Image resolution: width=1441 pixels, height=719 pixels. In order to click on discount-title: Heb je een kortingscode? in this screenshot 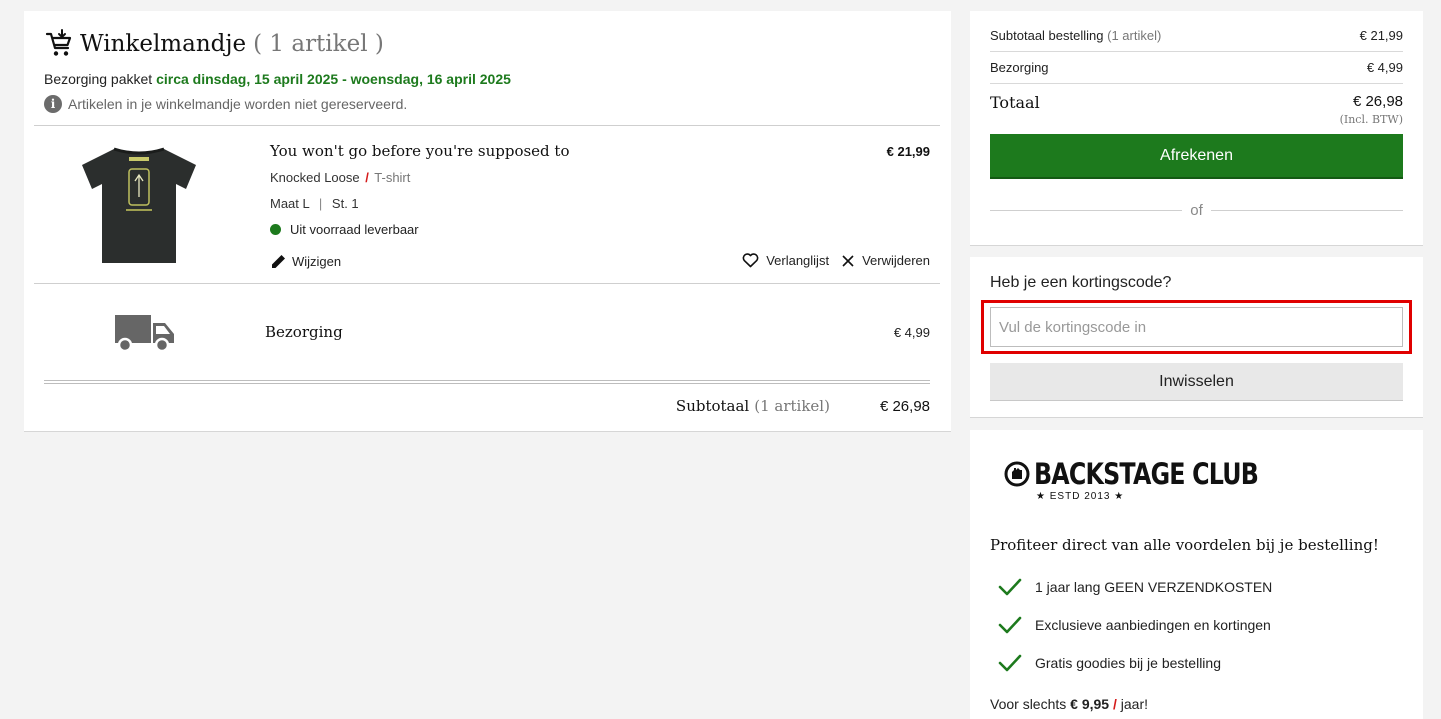, I will do `click(1081, 282)`.